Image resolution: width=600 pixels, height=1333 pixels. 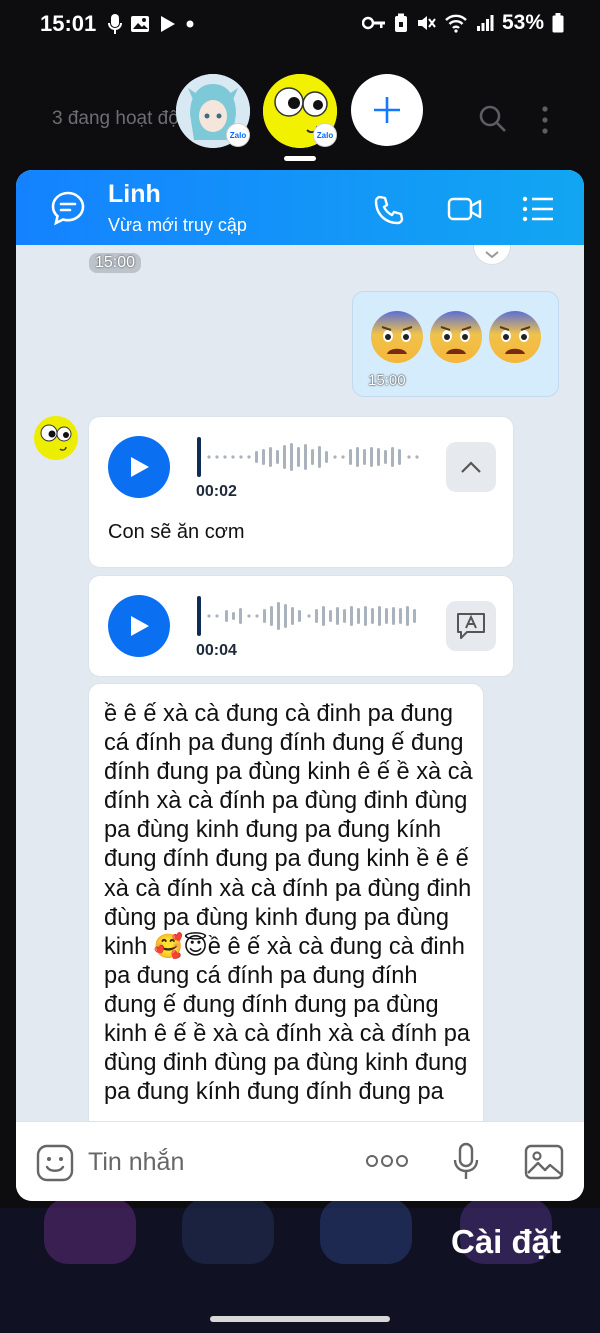 I want to click on message-input: Tin nhắn, so click(x=136, y=1162).